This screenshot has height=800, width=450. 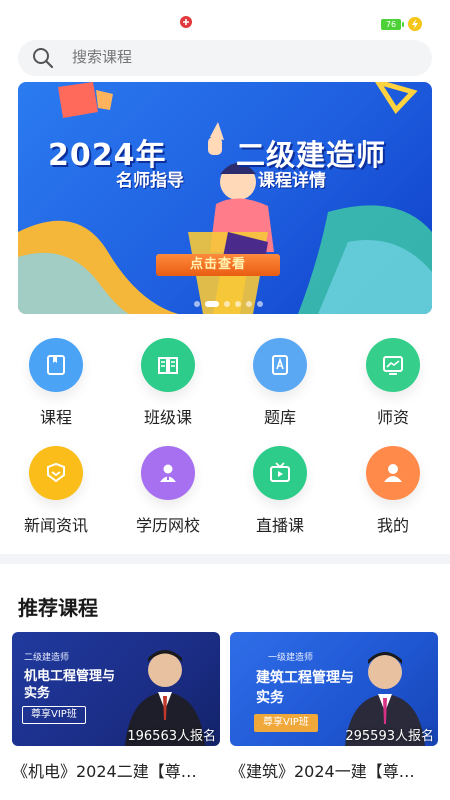 I want to click on carousel-indicator, so click(x=228, y=304).